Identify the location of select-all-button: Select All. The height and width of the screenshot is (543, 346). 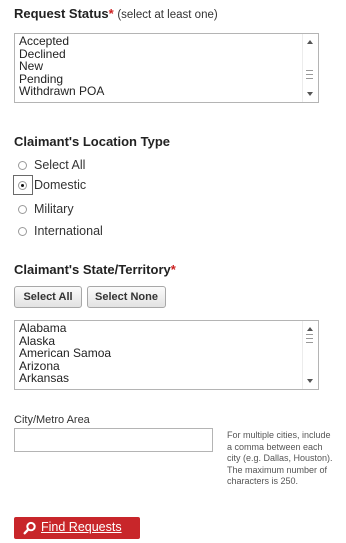
(48, 297).